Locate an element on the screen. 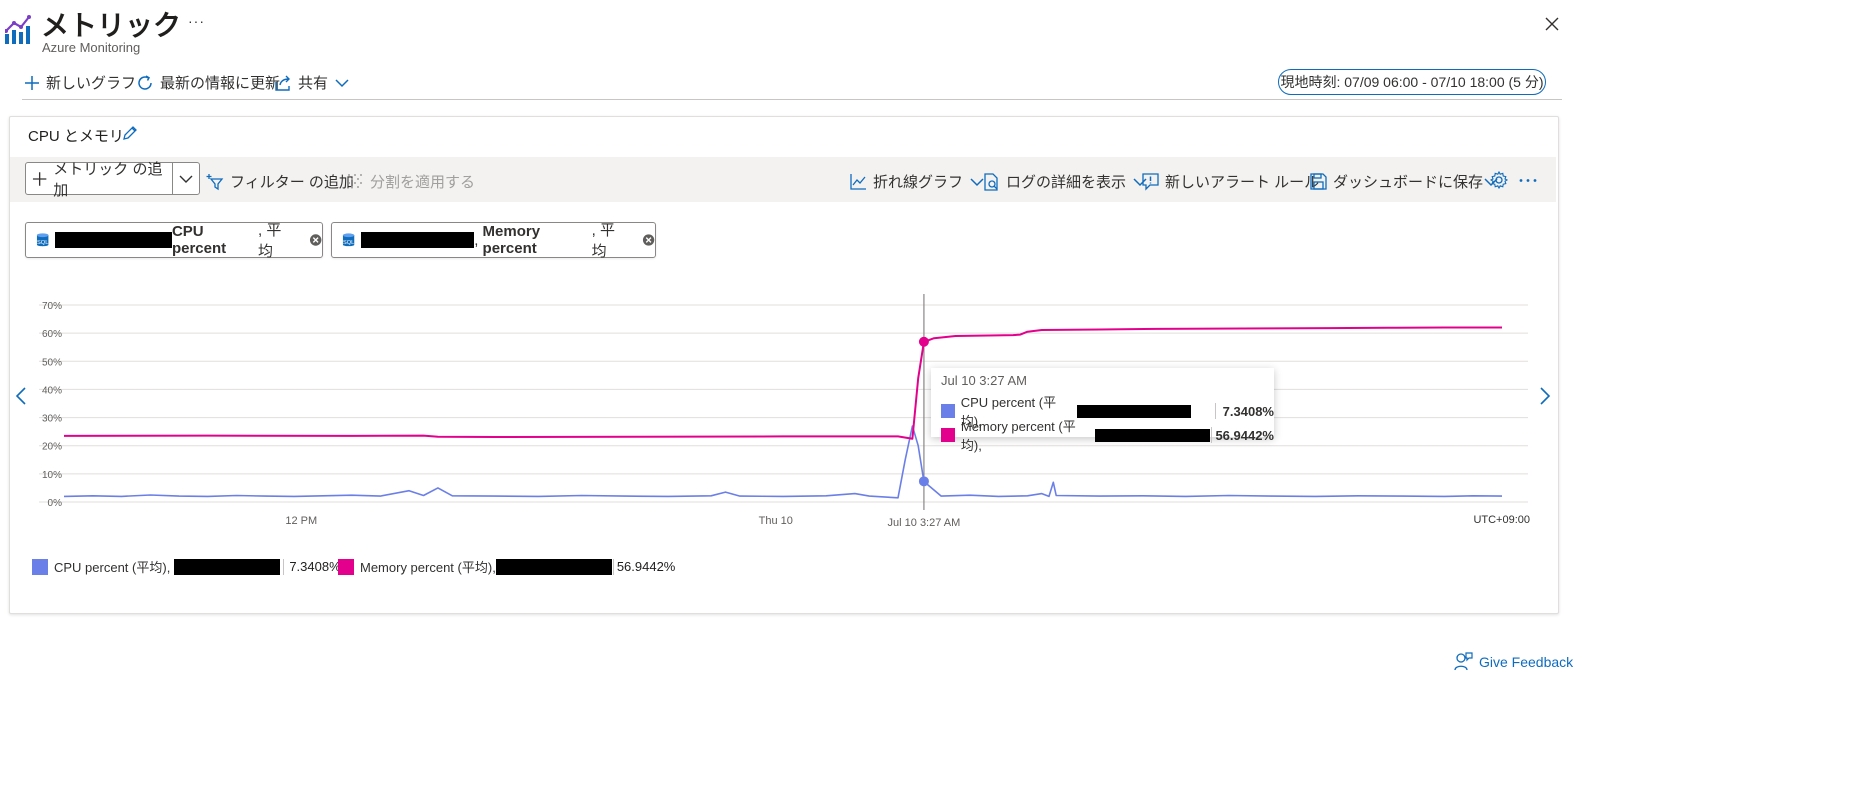  chart-settings-button is located at coordinates (1499, 180).